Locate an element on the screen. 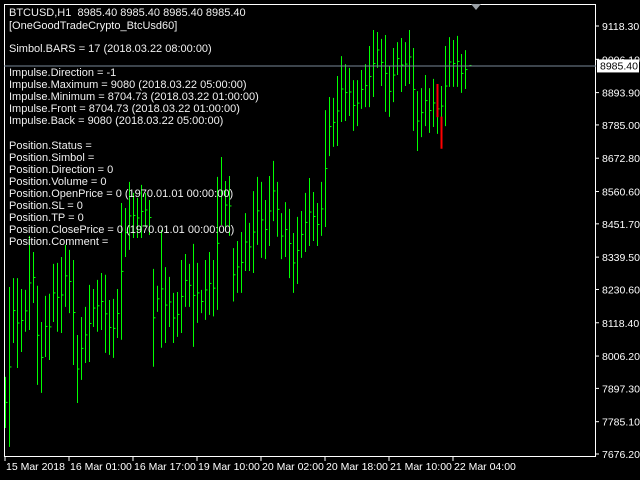  position-line: Position.Volume = 0 is located at coordinates (58, 182).